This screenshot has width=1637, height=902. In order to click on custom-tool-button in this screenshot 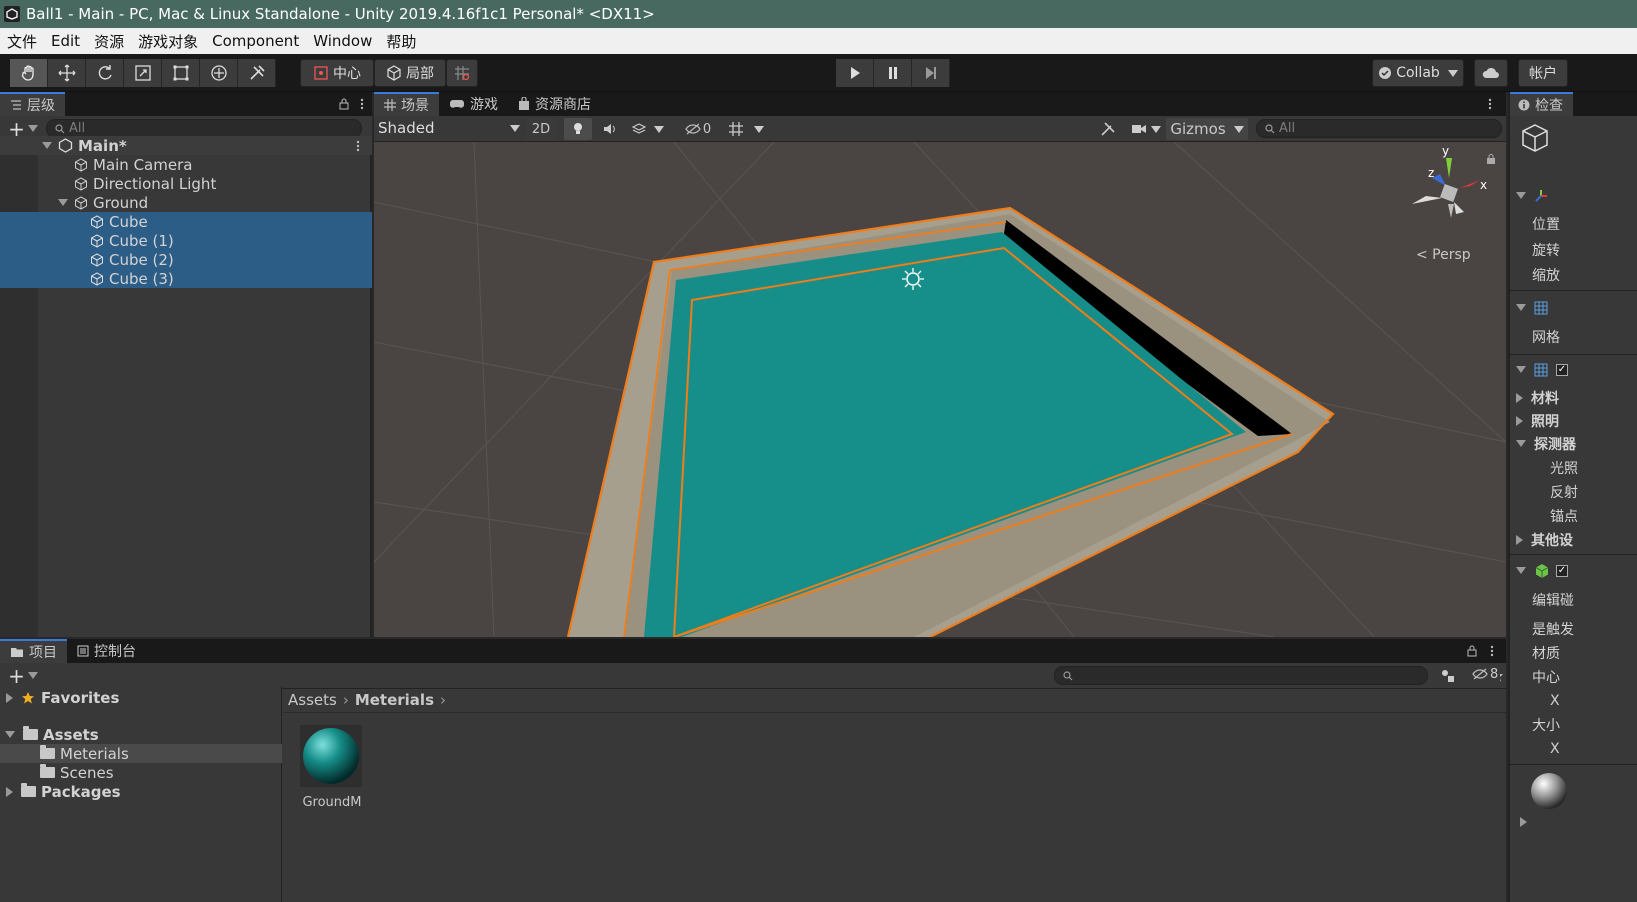, I will do `click(257, 73)`.